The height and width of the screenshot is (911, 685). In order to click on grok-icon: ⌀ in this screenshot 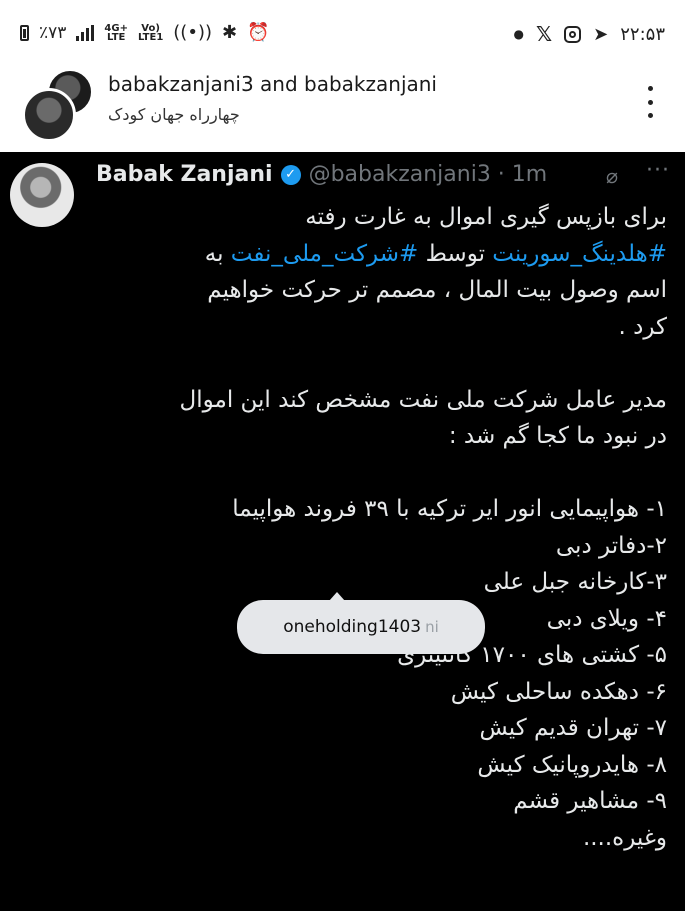, I will do `click(612, 176)`.